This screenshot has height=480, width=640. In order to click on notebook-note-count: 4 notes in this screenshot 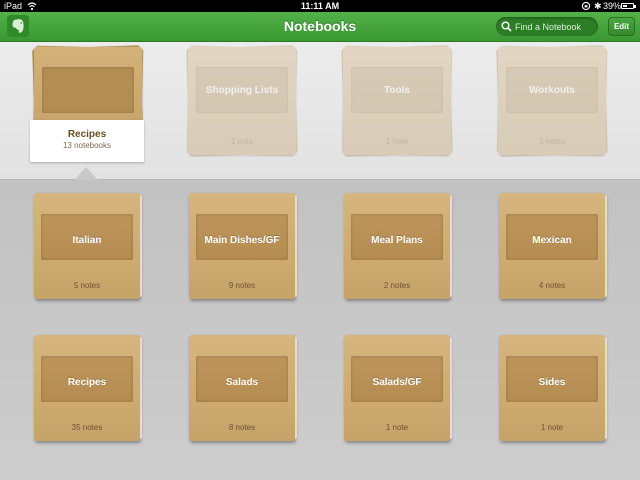, I will do `click(552, 285)`.